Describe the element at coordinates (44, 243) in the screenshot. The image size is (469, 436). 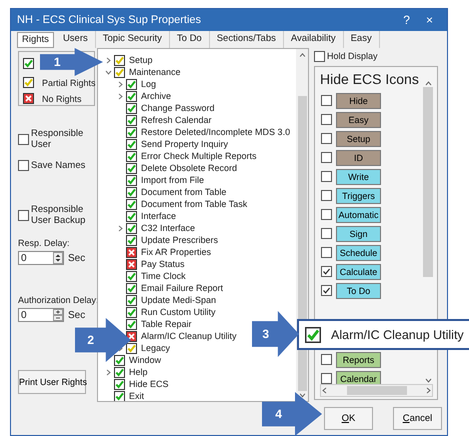
I see `delay-label: Resp. Delay:` at that location.